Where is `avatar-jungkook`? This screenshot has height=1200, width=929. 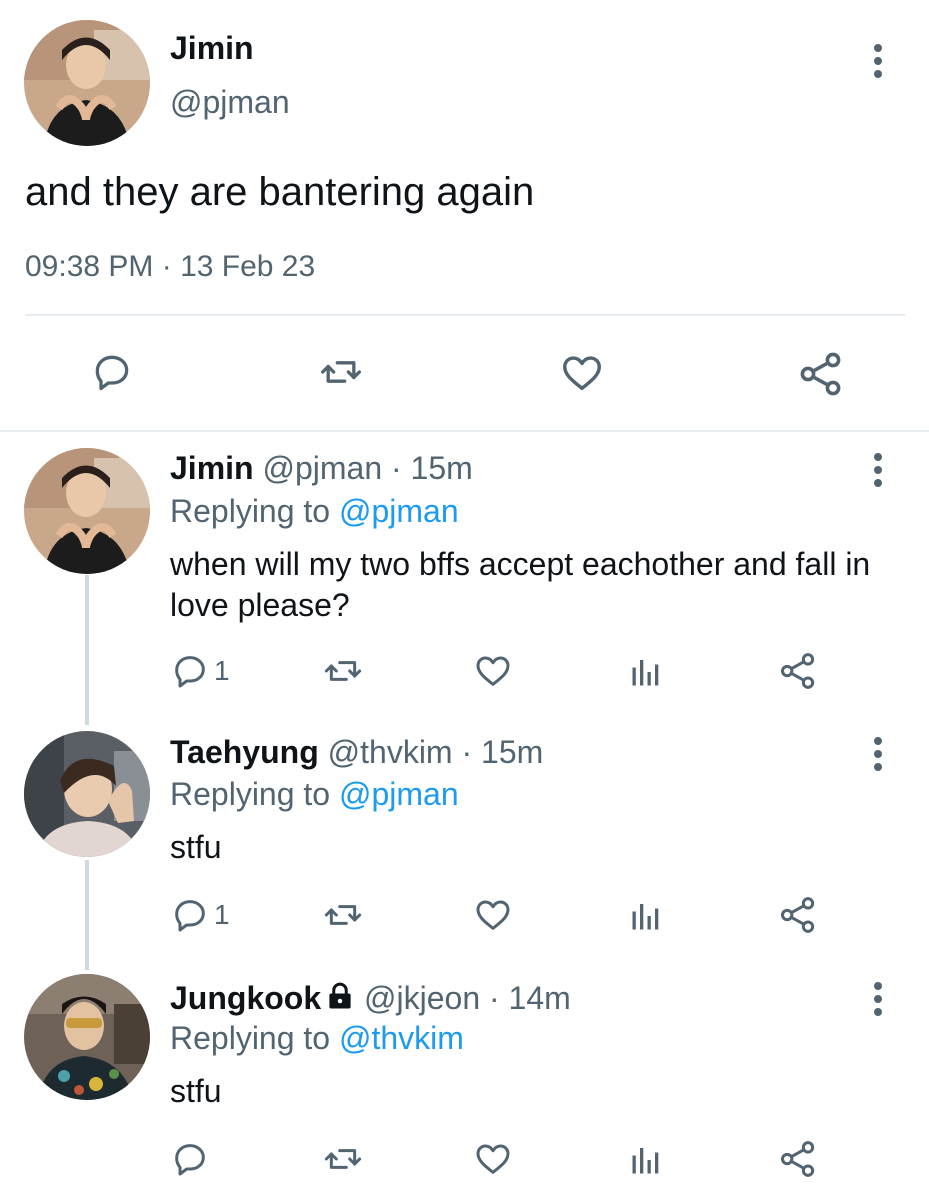 avatar-jungkook is located at coordinates (87, 1037).